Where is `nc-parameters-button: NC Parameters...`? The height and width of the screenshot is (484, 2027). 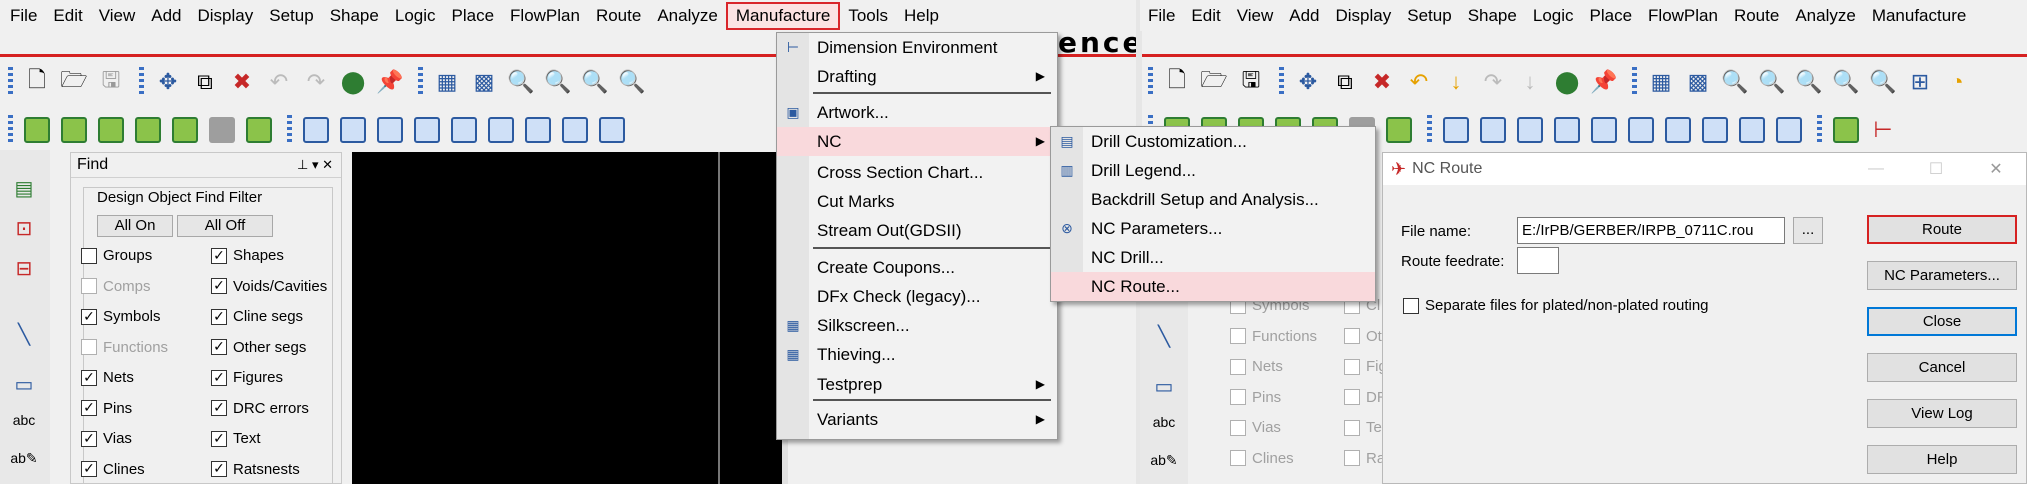
nc-parameters-button: NC Parameters... is located at coordinates (1942, 275).